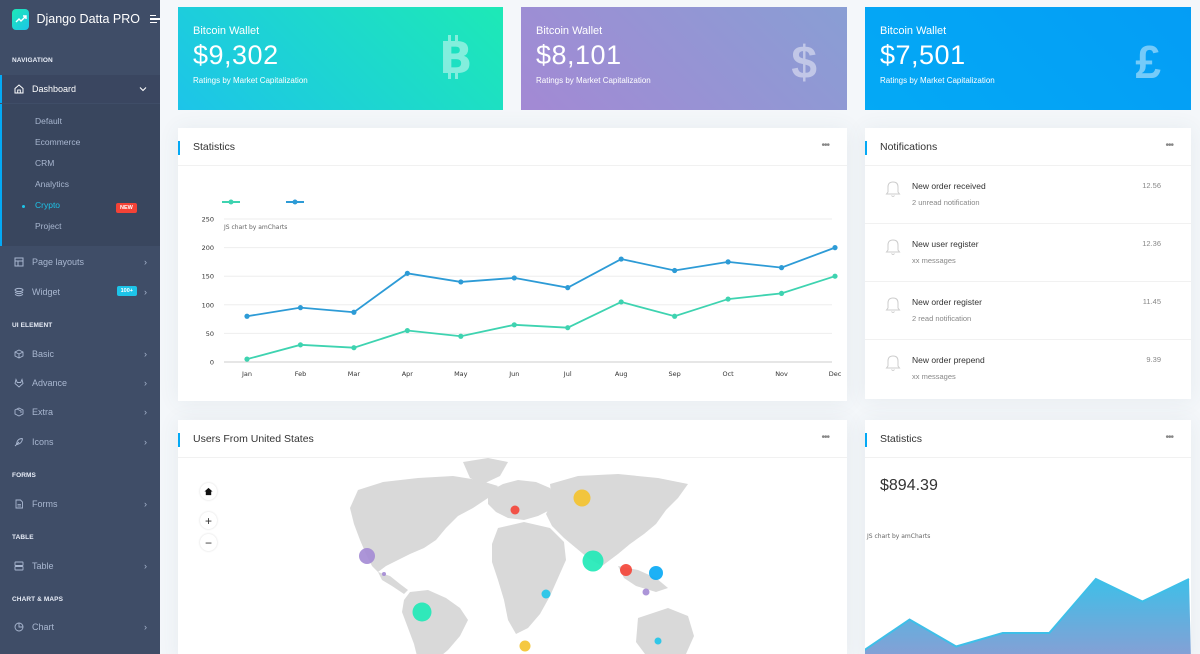 The height and width of the screenshot is (654, 1200). What do you see at coordinates (80, 412) in the screenshot?
I see `sidebar-item-extra: Extra ›` at bounding box center [80, 412].